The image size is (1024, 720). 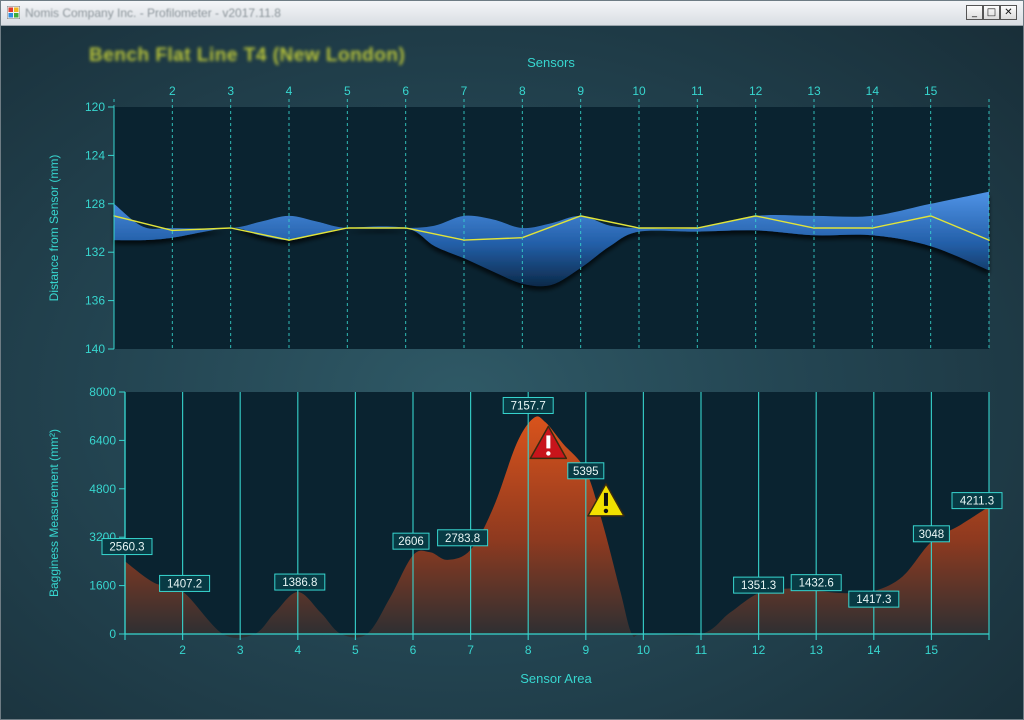 I want to click on bagginess-data-label-text: 1386.8, so click(x=299, y=583).